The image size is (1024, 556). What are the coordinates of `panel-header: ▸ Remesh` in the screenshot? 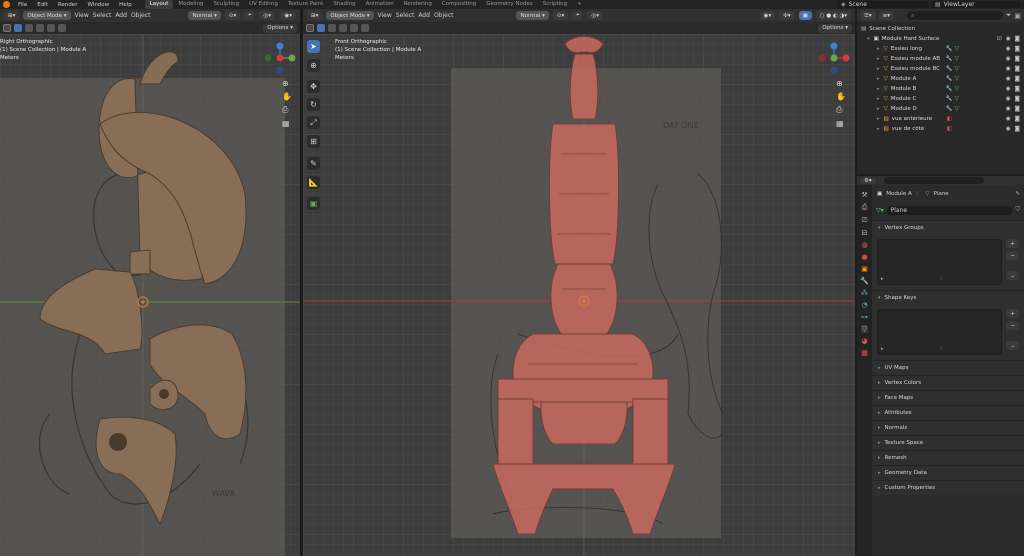 It's located at (948, 457).